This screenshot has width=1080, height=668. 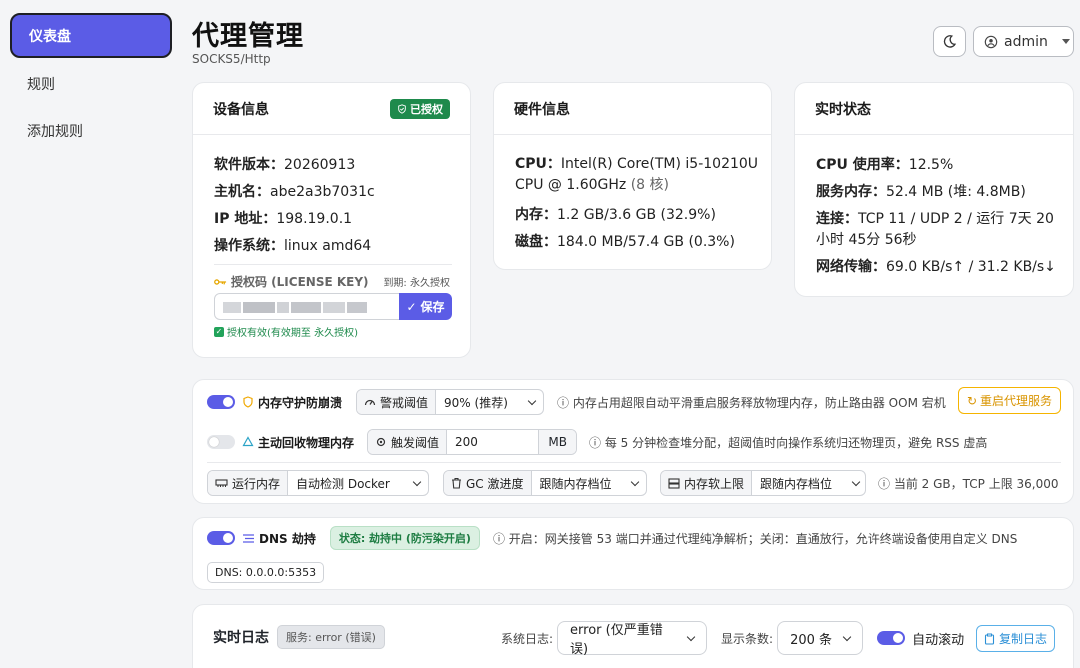 What do you see at coordinates (294, 192) in the screenshot?
I see `hostname: 主机名：abe2a3b7031c` at bounding box center [294, 192].